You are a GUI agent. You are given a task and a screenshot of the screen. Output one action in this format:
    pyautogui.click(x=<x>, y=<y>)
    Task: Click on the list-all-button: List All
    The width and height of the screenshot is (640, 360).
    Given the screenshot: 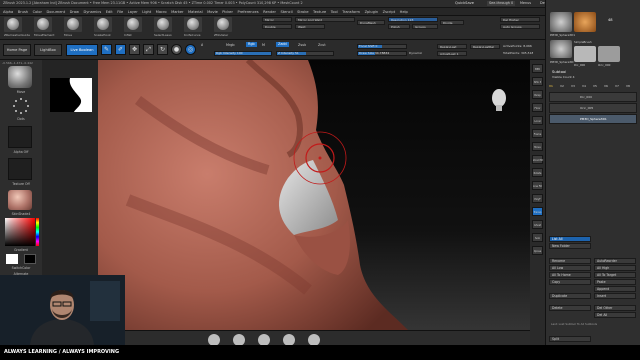 What is the action you would take?
    pyautogui.click(x=570, y=239)
    